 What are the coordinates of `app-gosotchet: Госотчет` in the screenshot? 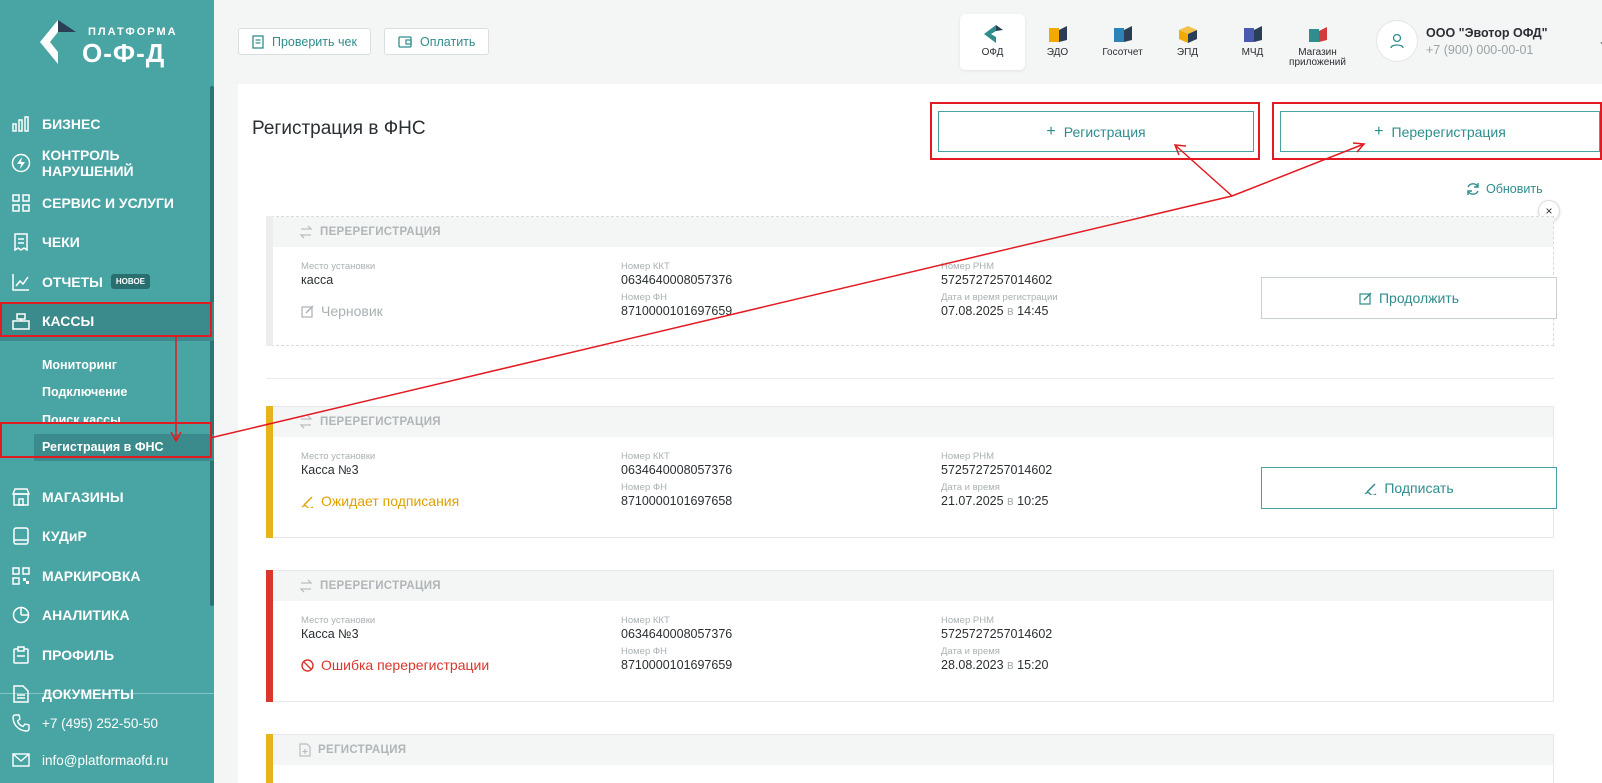 It's located at (1122, 42).